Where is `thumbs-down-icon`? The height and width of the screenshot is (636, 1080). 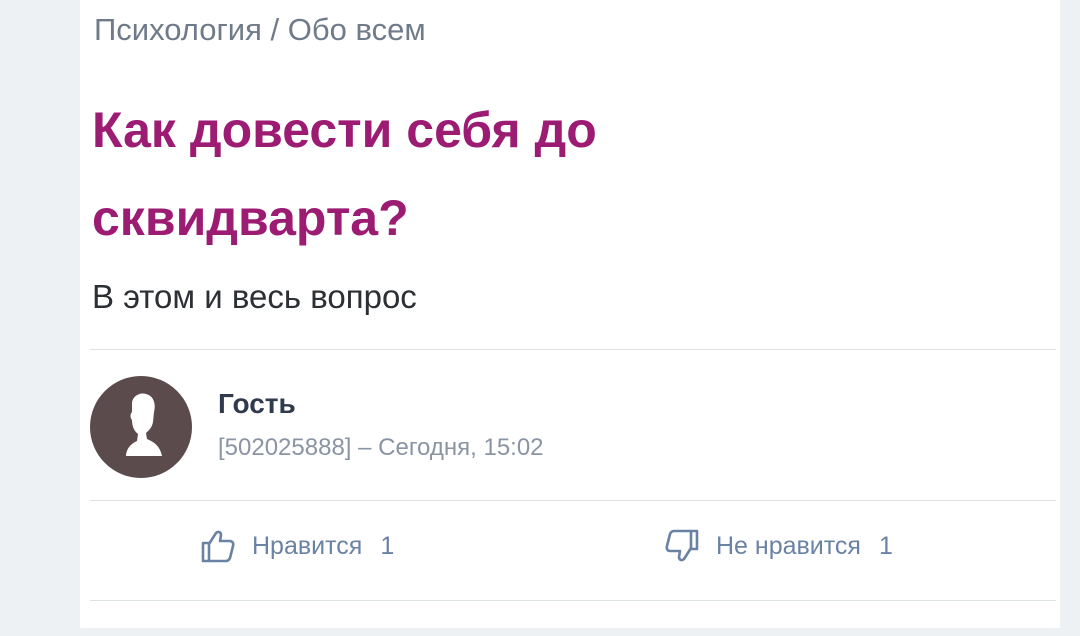 thumbs-down-icon is located at coordinates (682, 545).